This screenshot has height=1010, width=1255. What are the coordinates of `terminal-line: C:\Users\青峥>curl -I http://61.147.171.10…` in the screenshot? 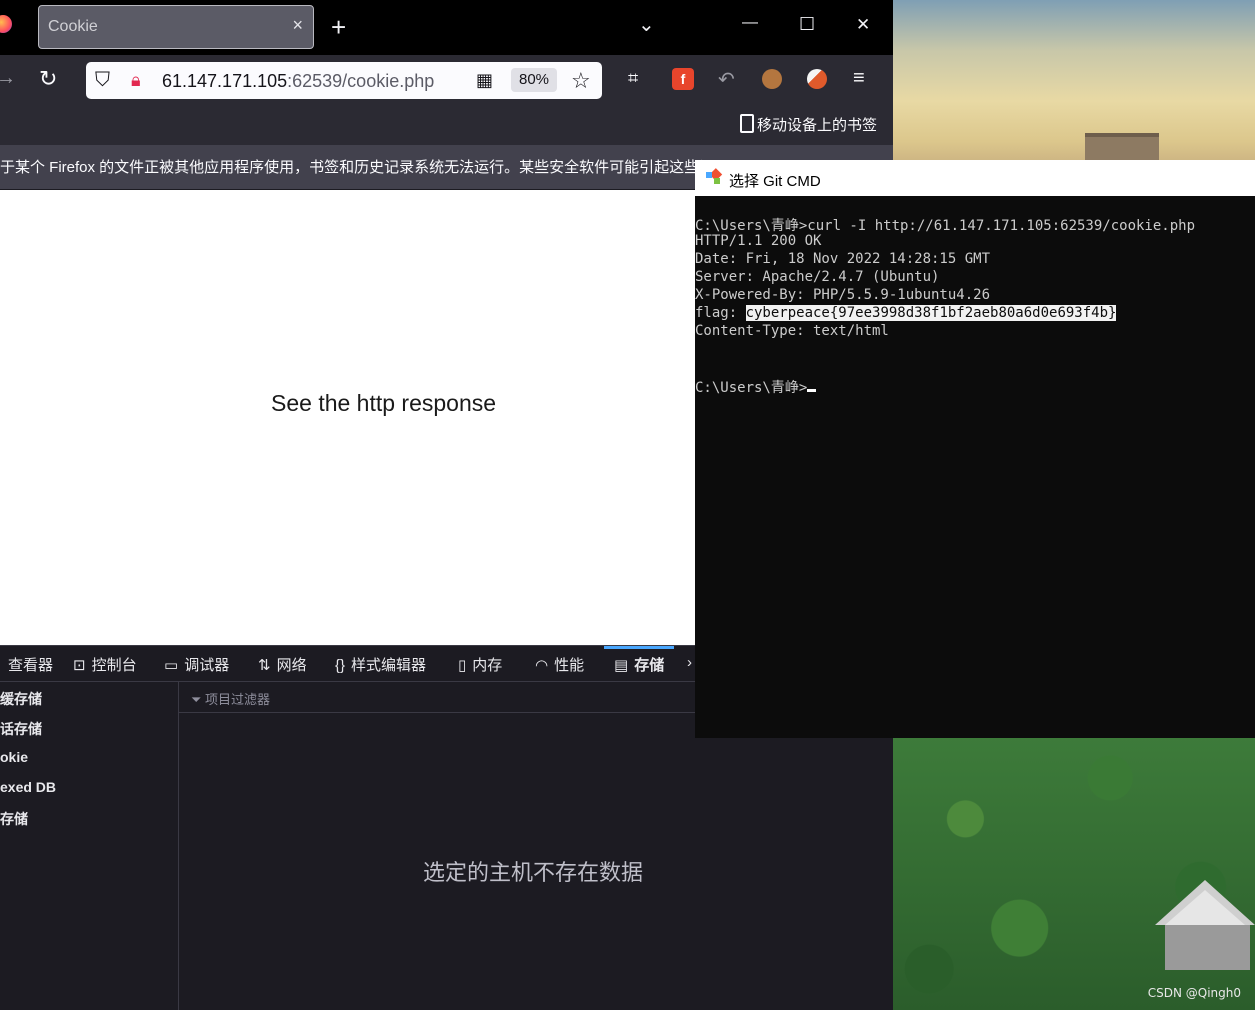 It's located at (945, 226).